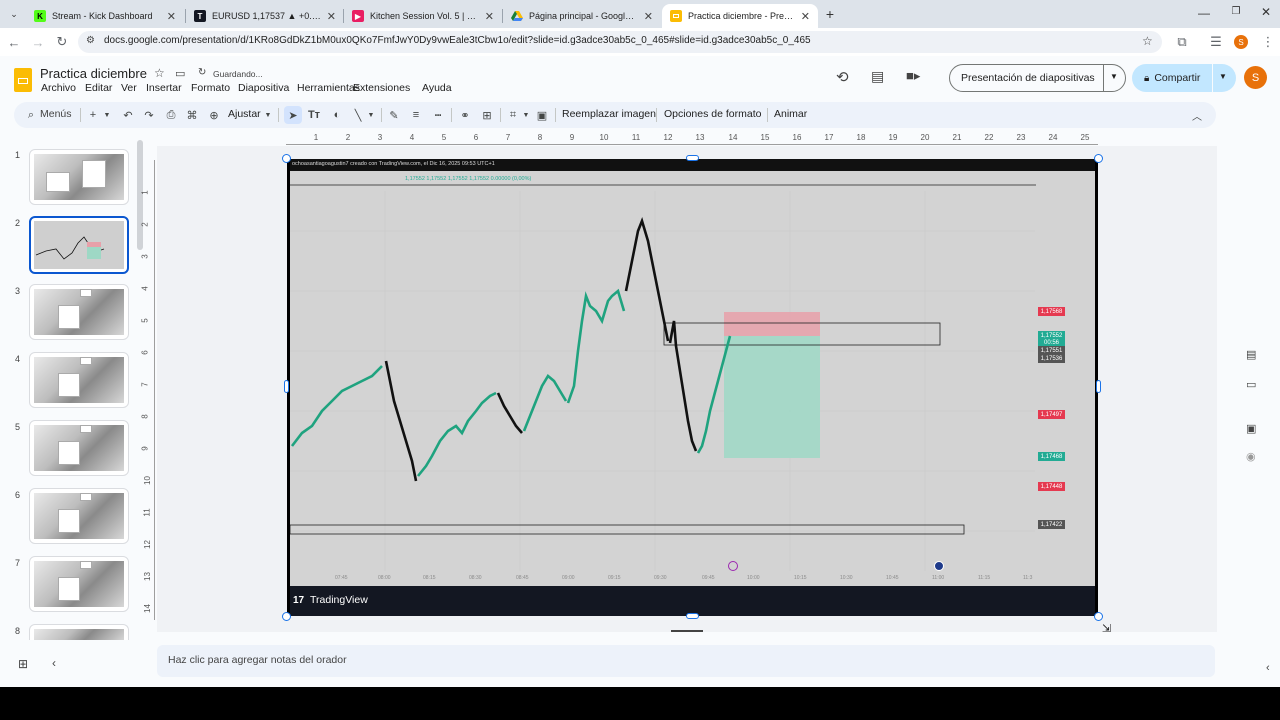 The image size is (1280, 720). I want to click on replace-image-button: Reemplazar imagen, so click(609, 114).